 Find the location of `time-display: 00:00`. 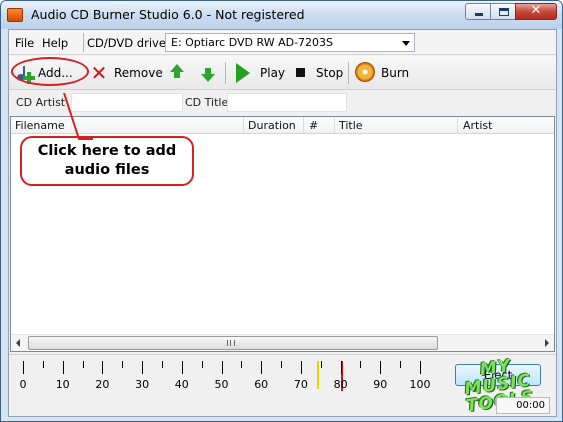

time-display: 00:00 is located at coordinates (523, 405).